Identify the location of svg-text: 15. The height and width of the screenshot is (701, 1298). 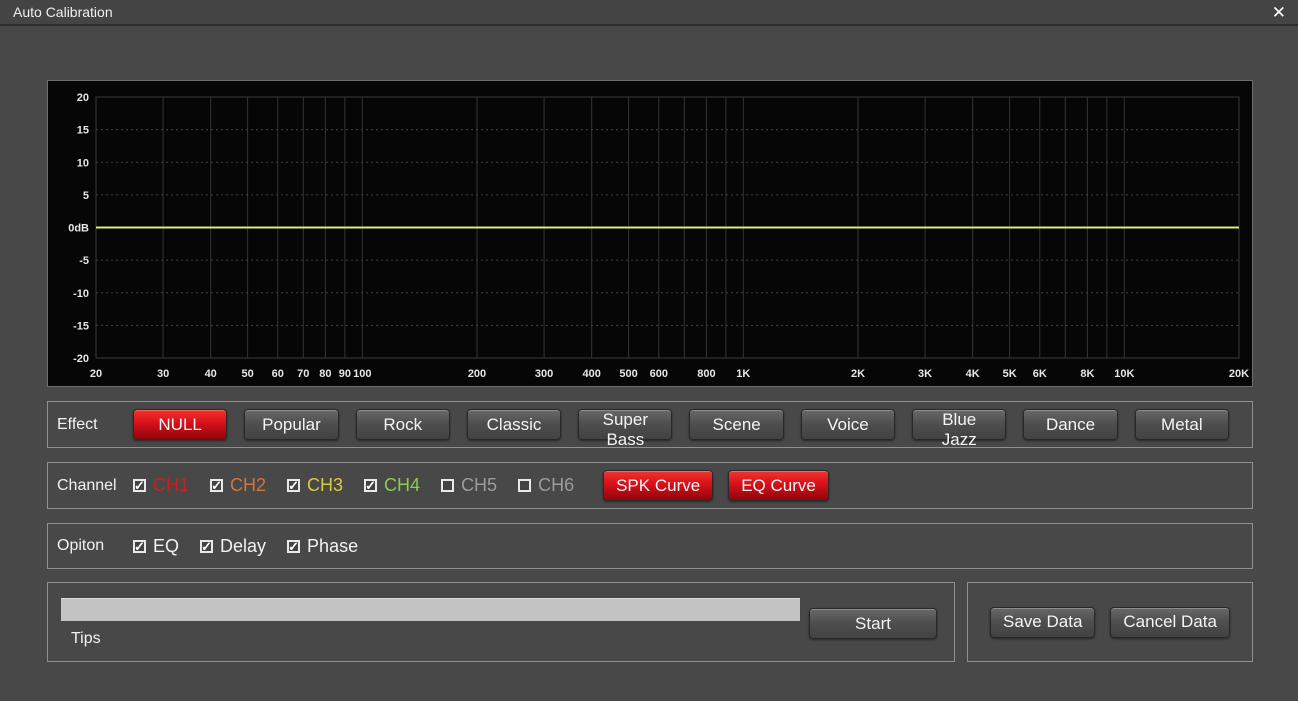
(83, 131).